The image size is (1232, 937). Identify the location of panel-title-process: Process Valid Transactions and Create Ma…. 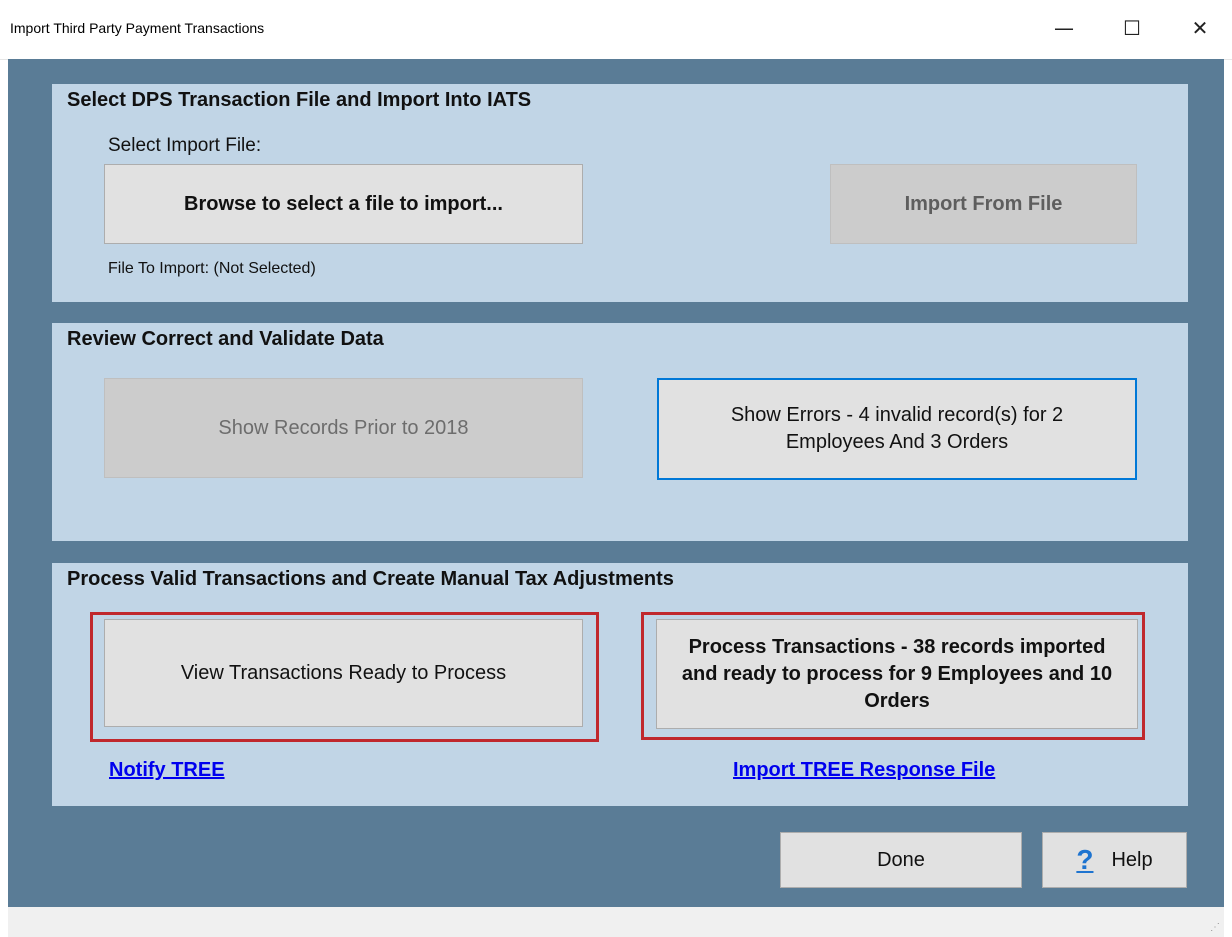
(370, 579).